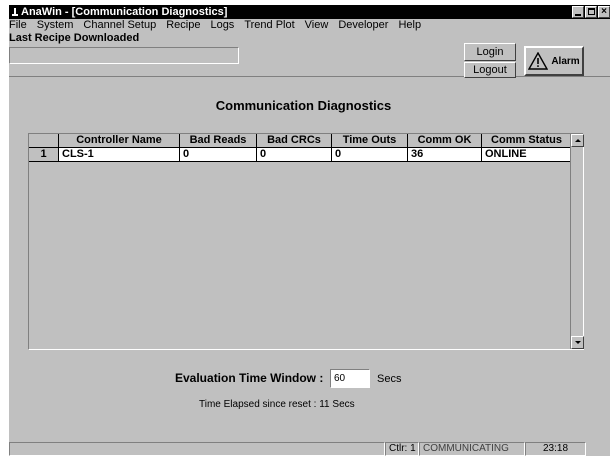  I want to click on menu-view: View, so click(319, 25).